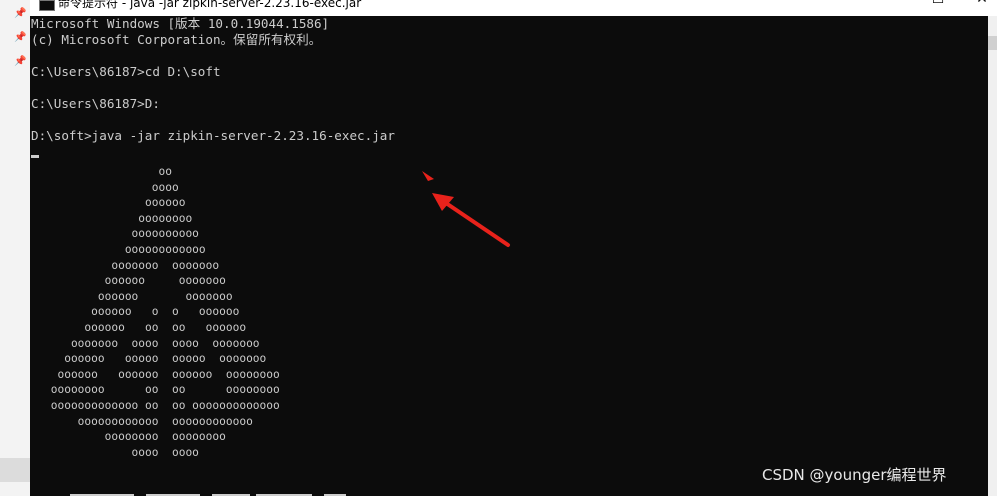 Image resolution: width=997 pixels, height=496 pixels. Describe the element at coordinates (938, 7) in the screenshot. I see `maximize-button: ☐` at that location.